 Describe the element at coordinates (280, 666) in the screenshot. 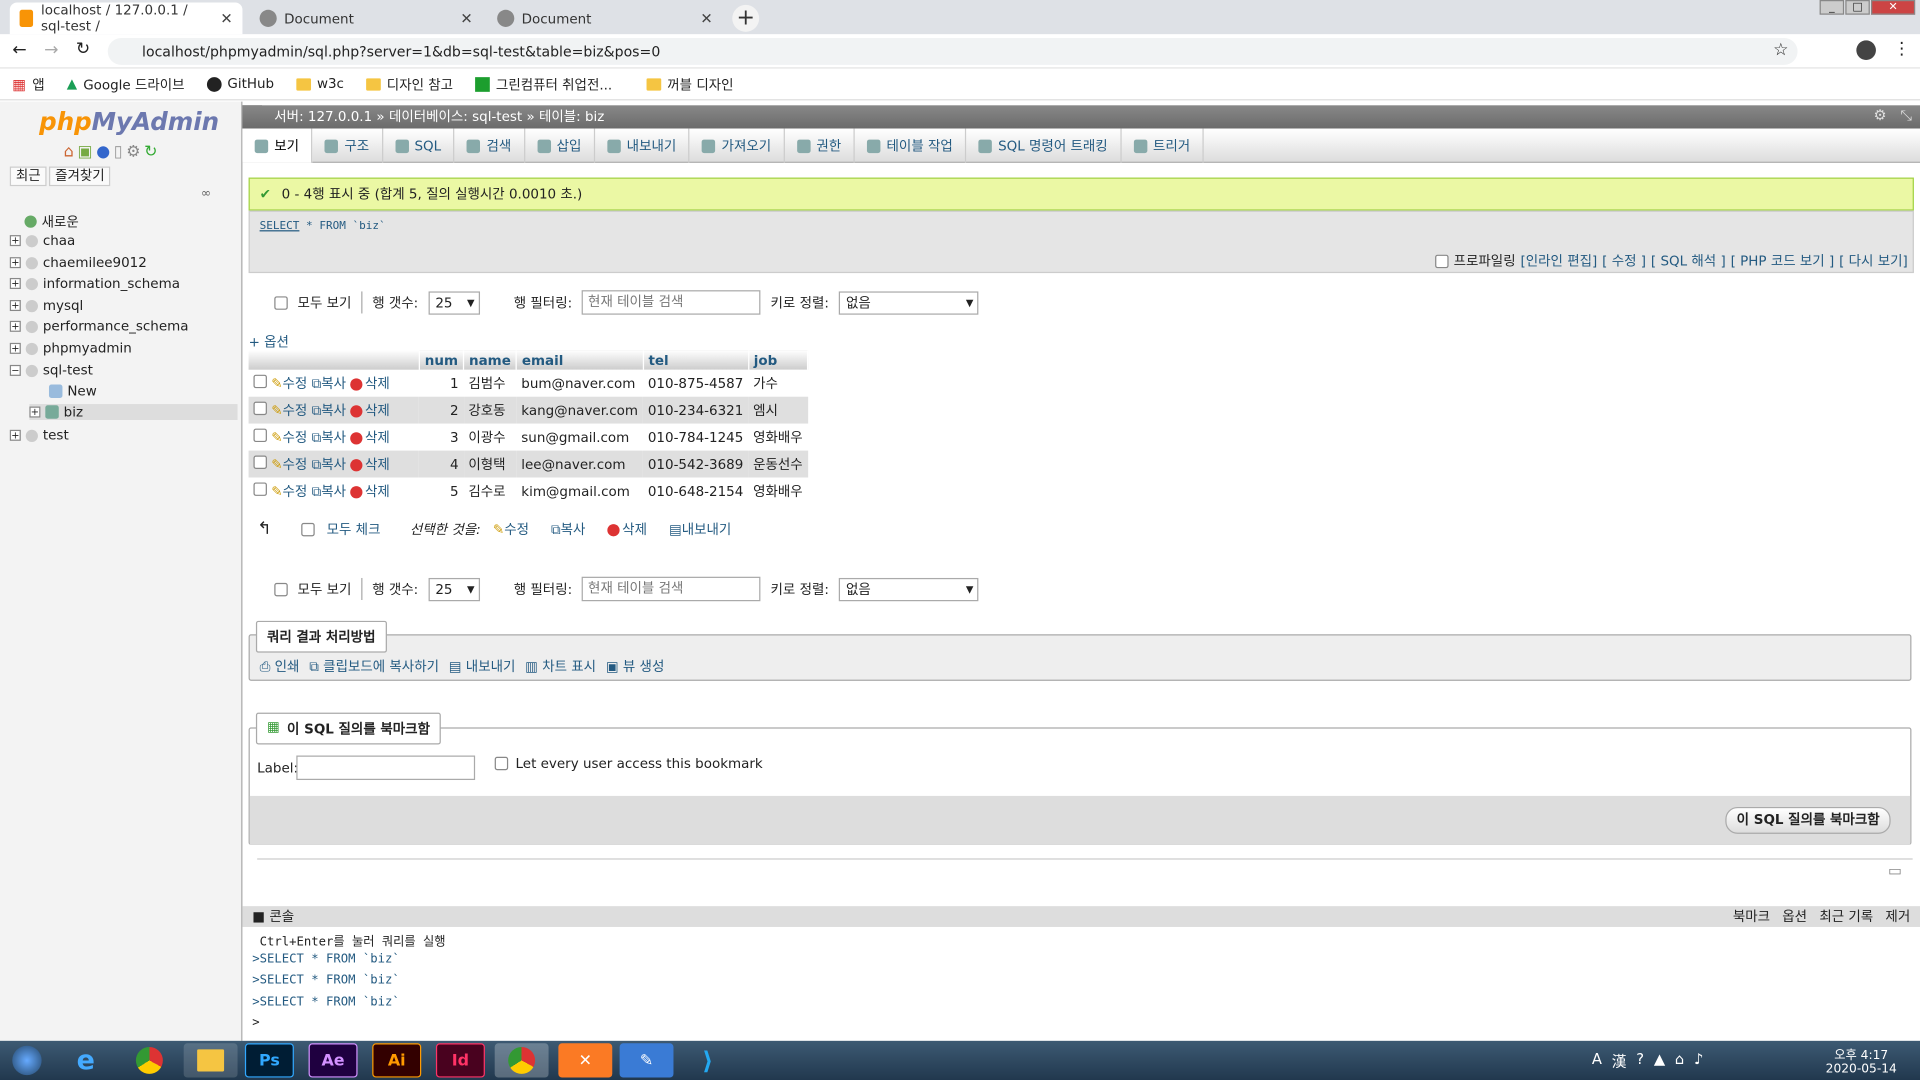

I see `print-link: ⎙ 인쇄` at that location.